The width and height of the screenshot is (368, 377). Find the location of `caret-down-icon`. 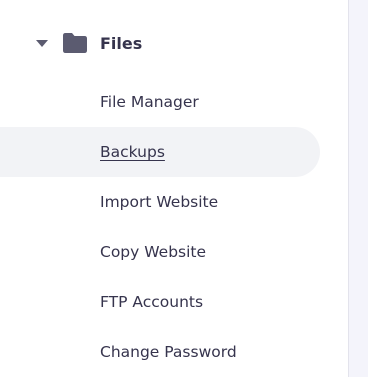

caret-down-icon is located at coordinates (42, 43).